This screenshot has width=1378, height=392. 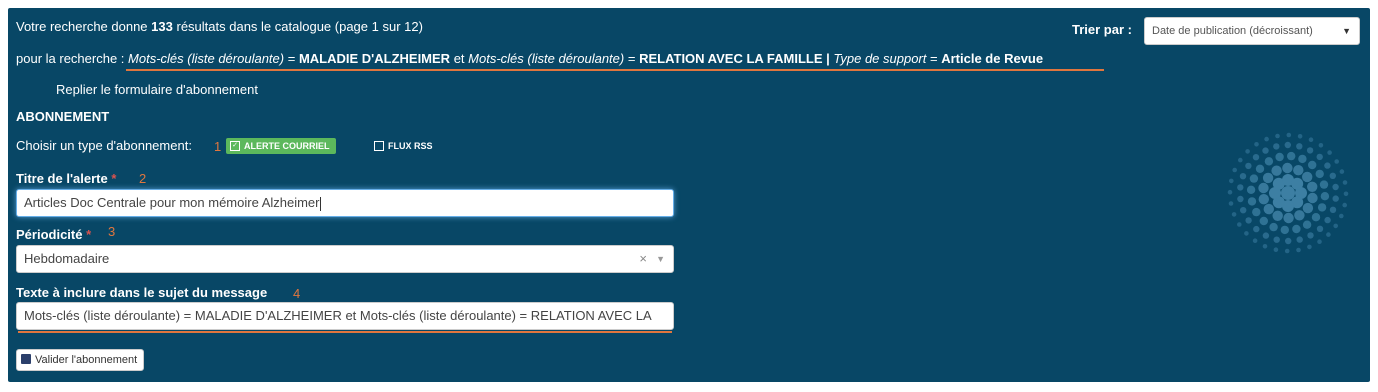 I want to click on query-eq-3: =, so click(x=934, y=58).